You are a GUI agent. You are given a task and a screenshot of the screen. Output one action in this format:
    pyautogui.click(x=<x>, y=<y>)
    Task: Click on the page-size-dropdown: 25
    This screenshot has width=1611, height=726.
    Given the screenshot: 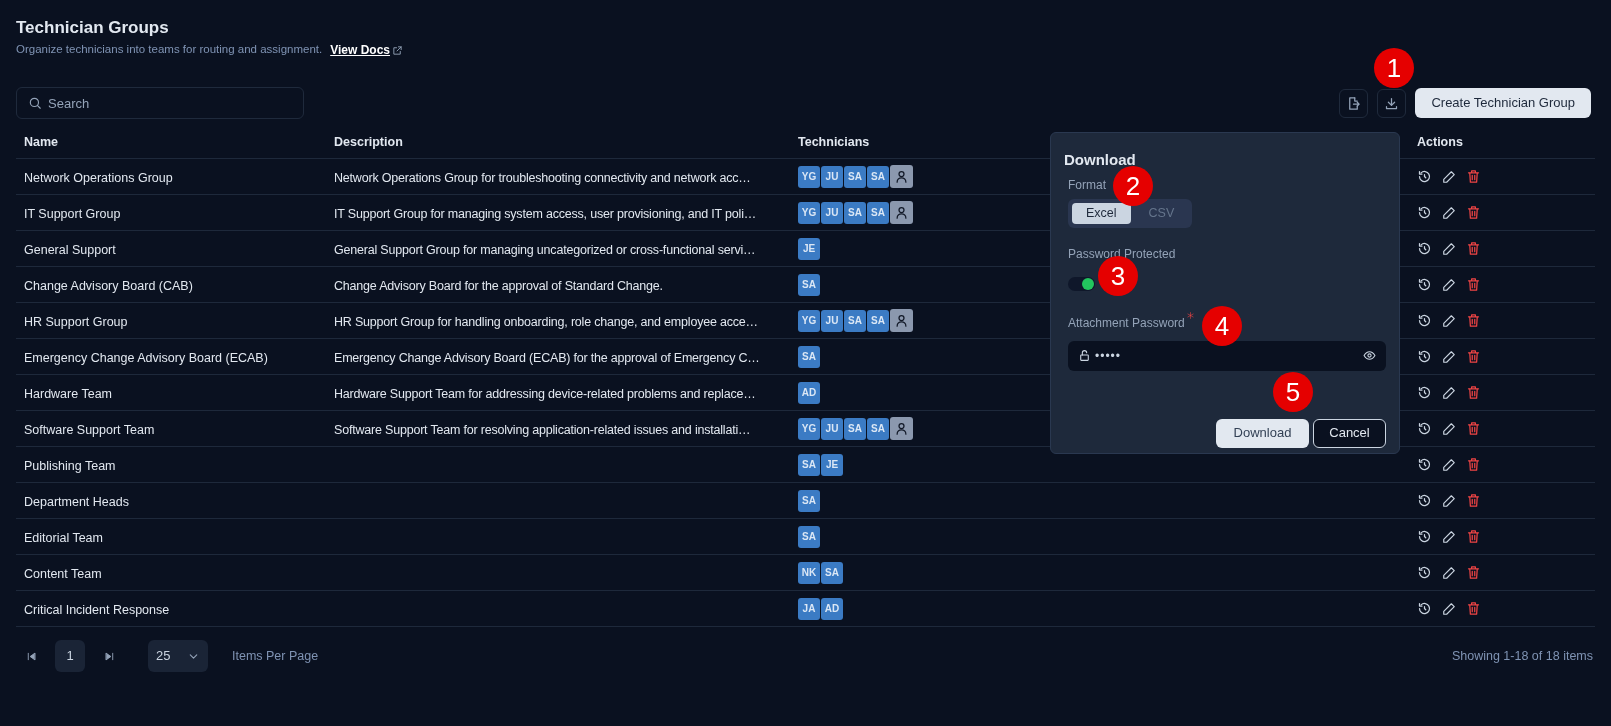 What is the action you would take?
    pyautogui.click(x=178, y=656)
    